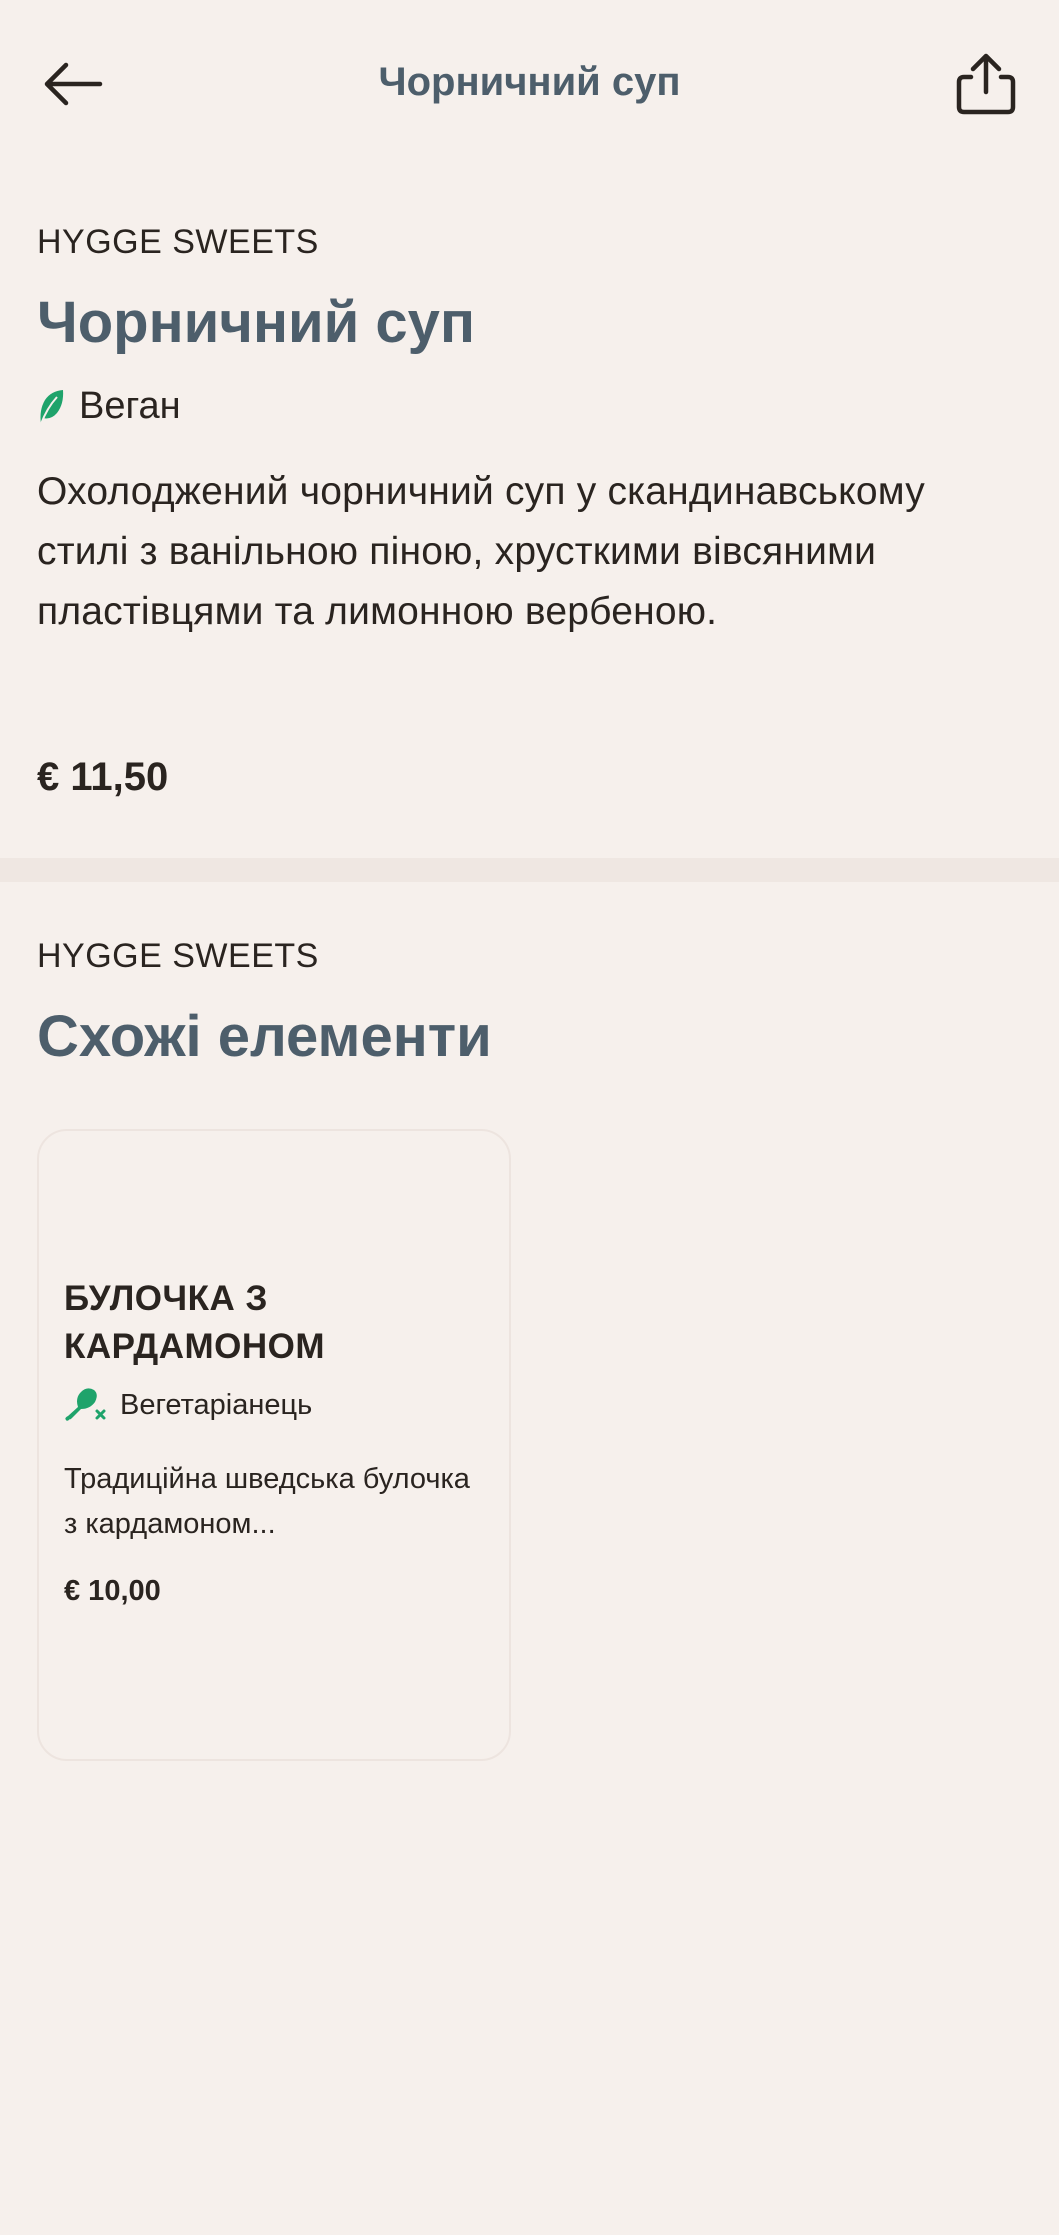 The width and height of the screenshot is (1059, 2235). I want to click on similar-item-diet-label: Вегетаріанець, so click(216, 1404).